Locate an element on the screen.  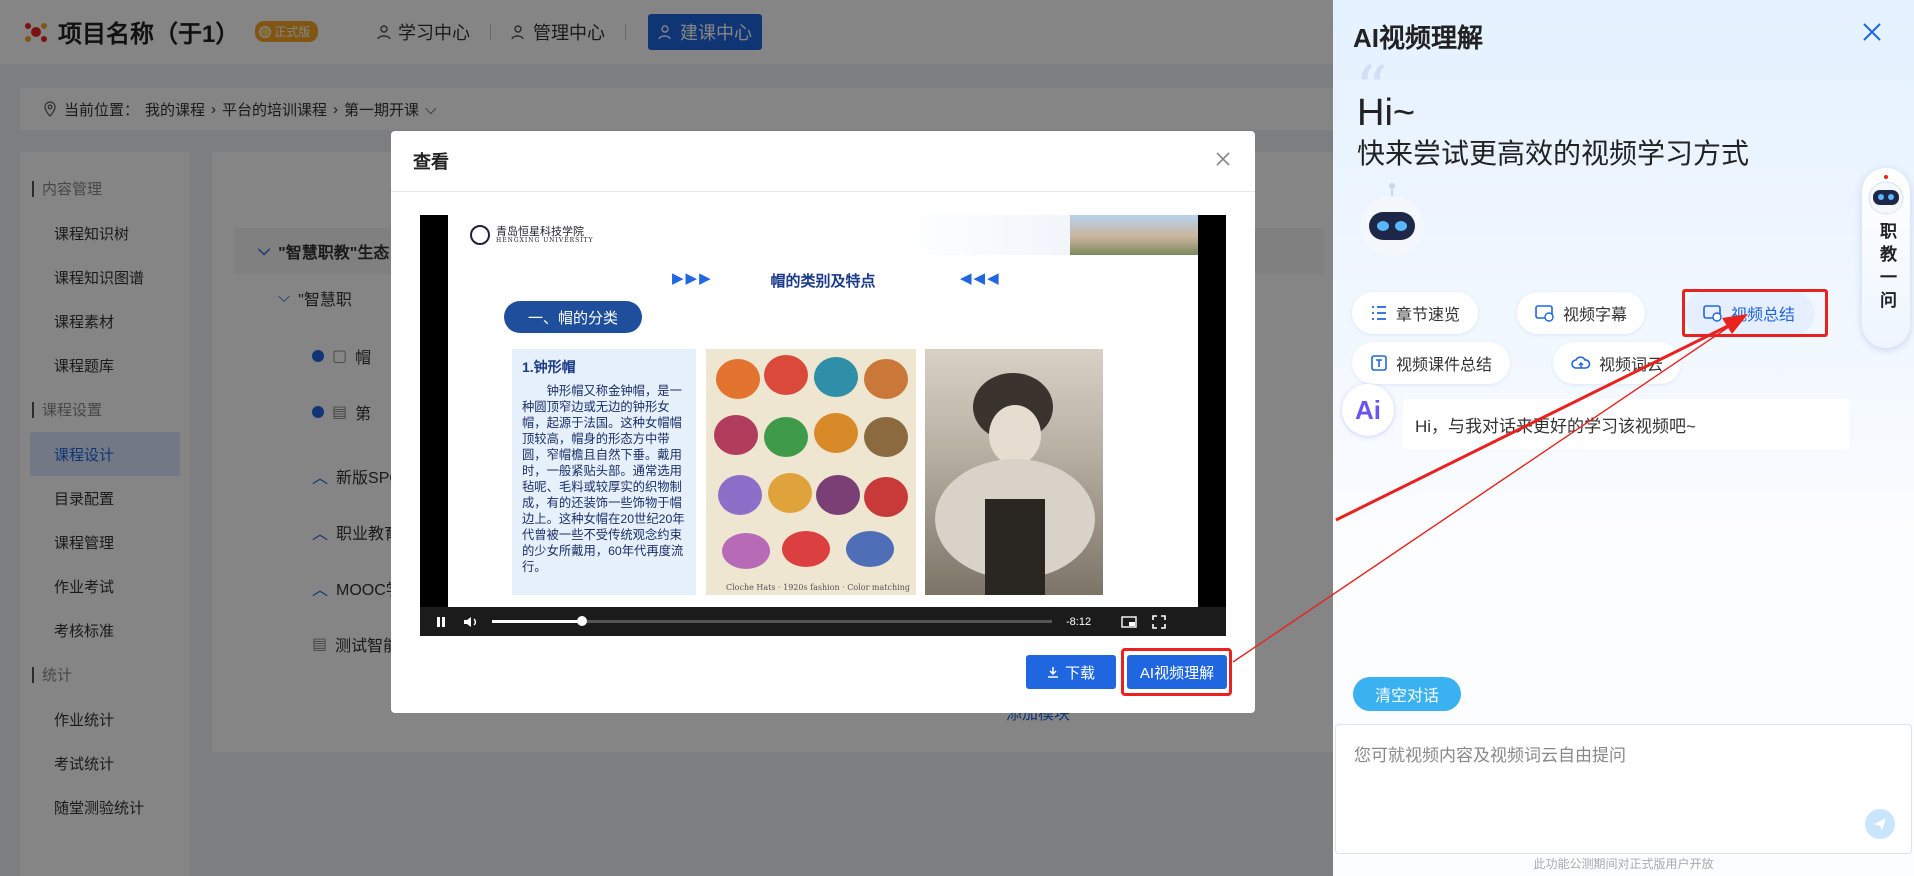
slide-category-pill: 一、帽的分类 is located at coordinates (573, 317).